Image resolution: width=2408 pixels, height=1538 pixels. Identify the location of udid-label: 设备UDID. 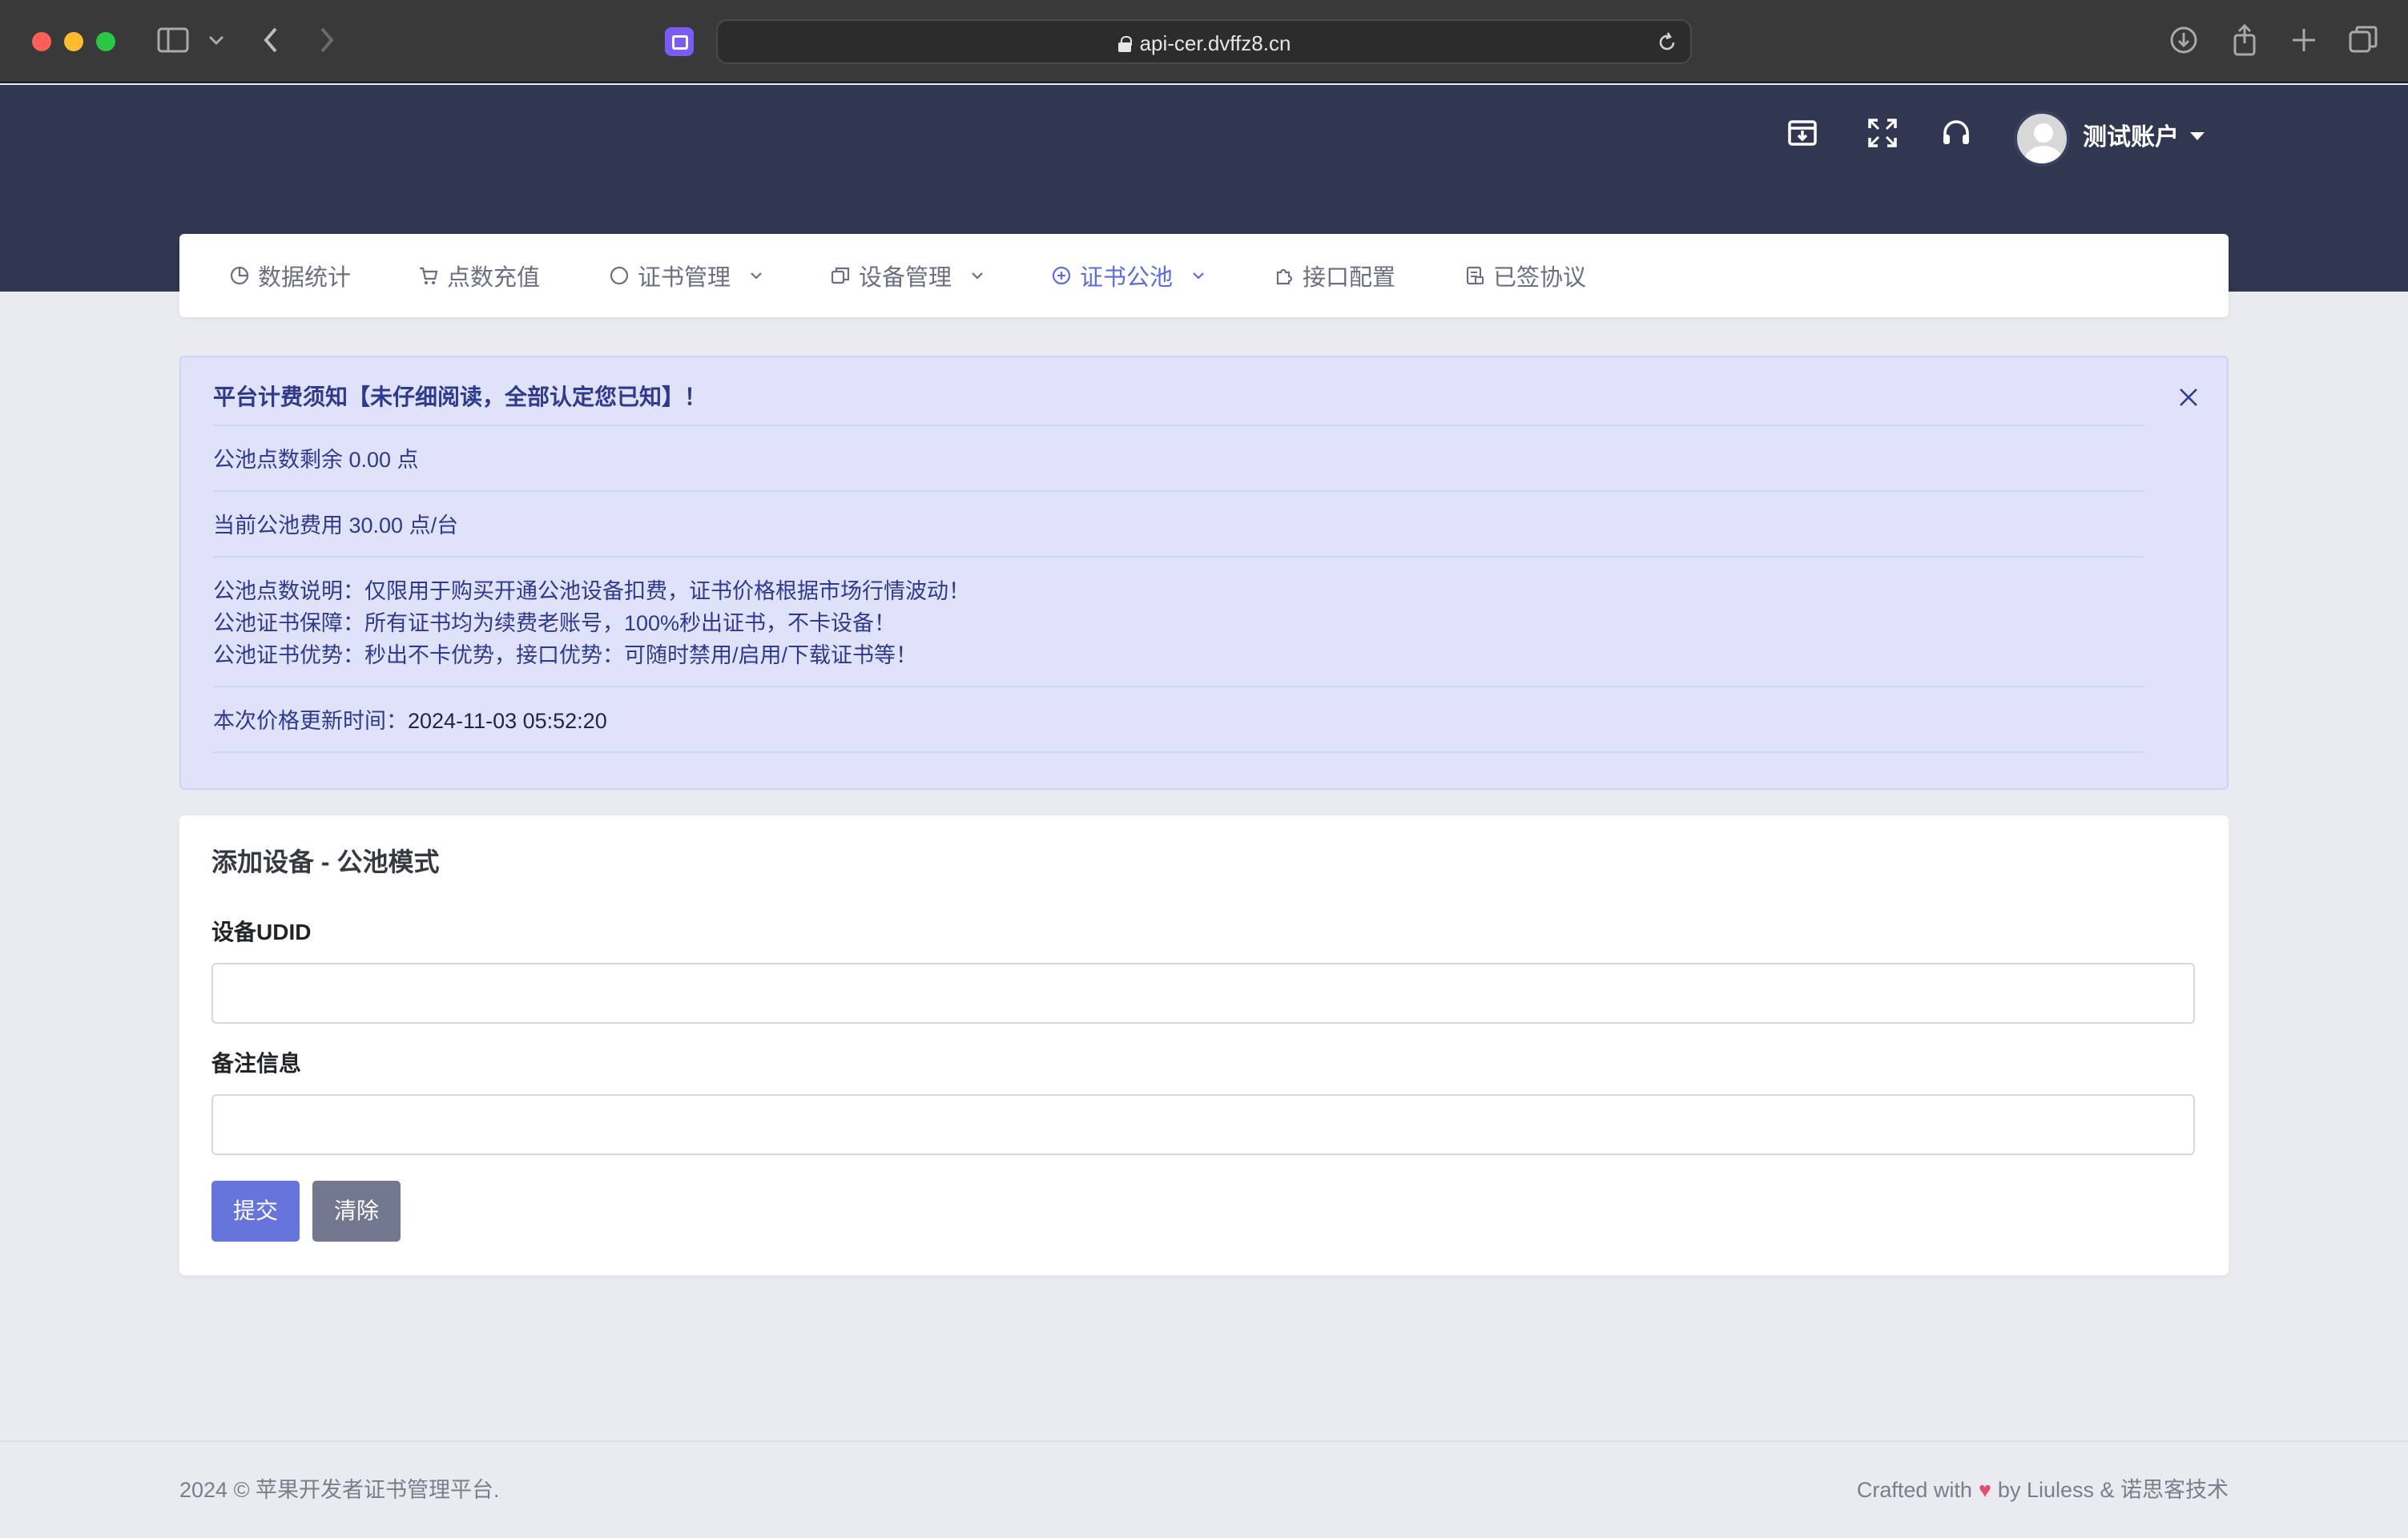
(261, 932).